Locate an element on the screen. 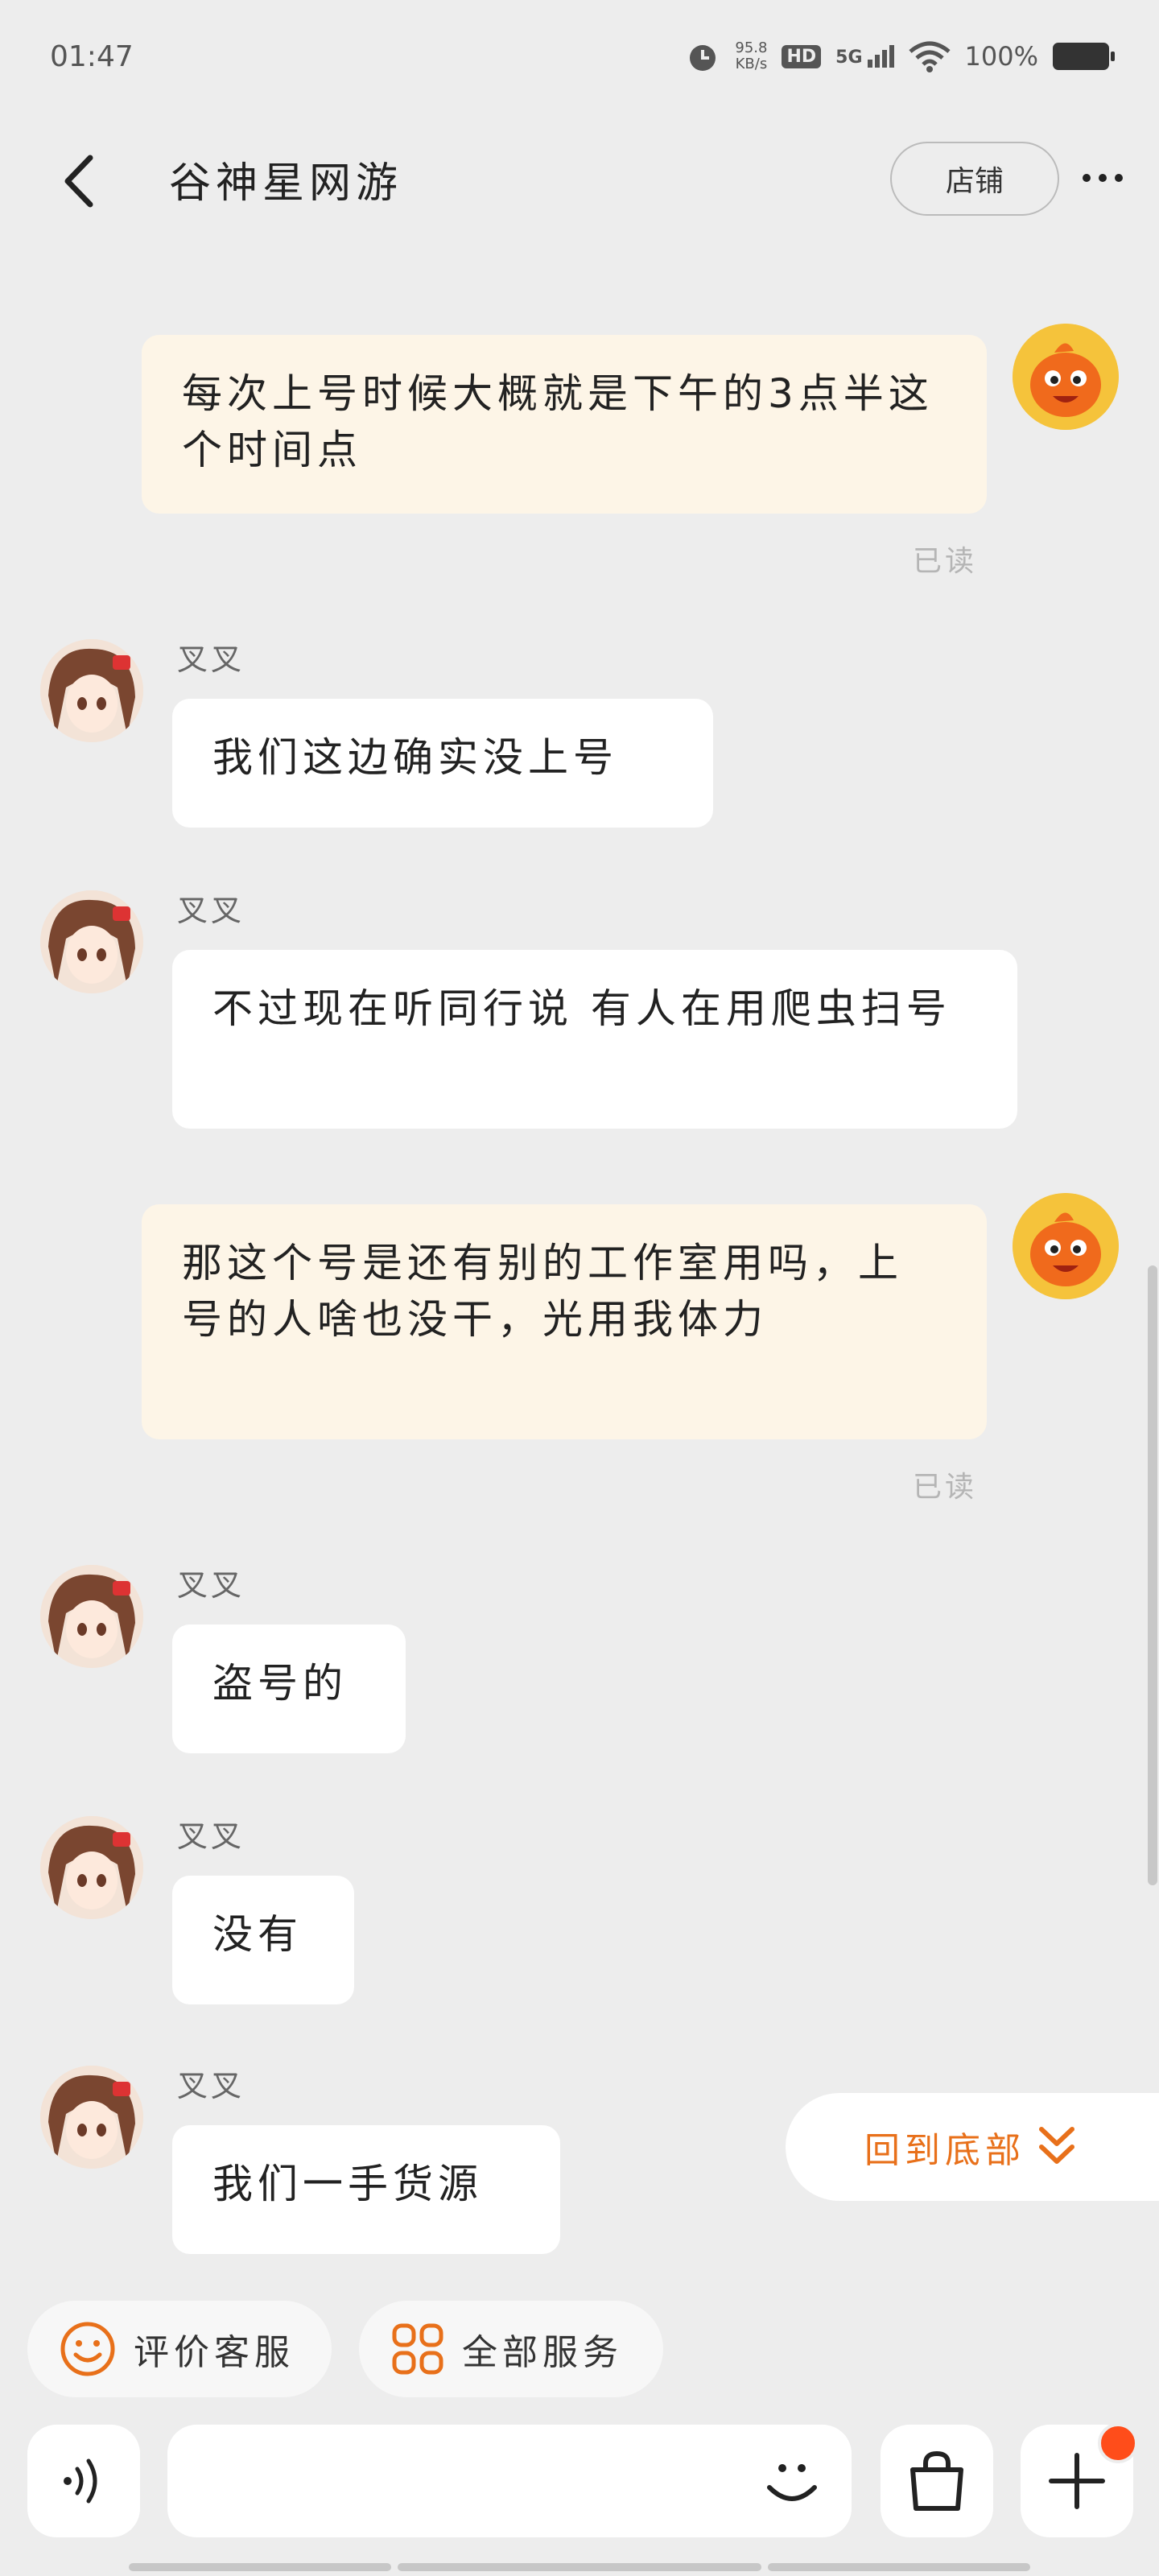 Image resolution: width=1159 pixels, height=2576 pixels. all-services-label: 全部服务 is located at coordinates (542, 2352).